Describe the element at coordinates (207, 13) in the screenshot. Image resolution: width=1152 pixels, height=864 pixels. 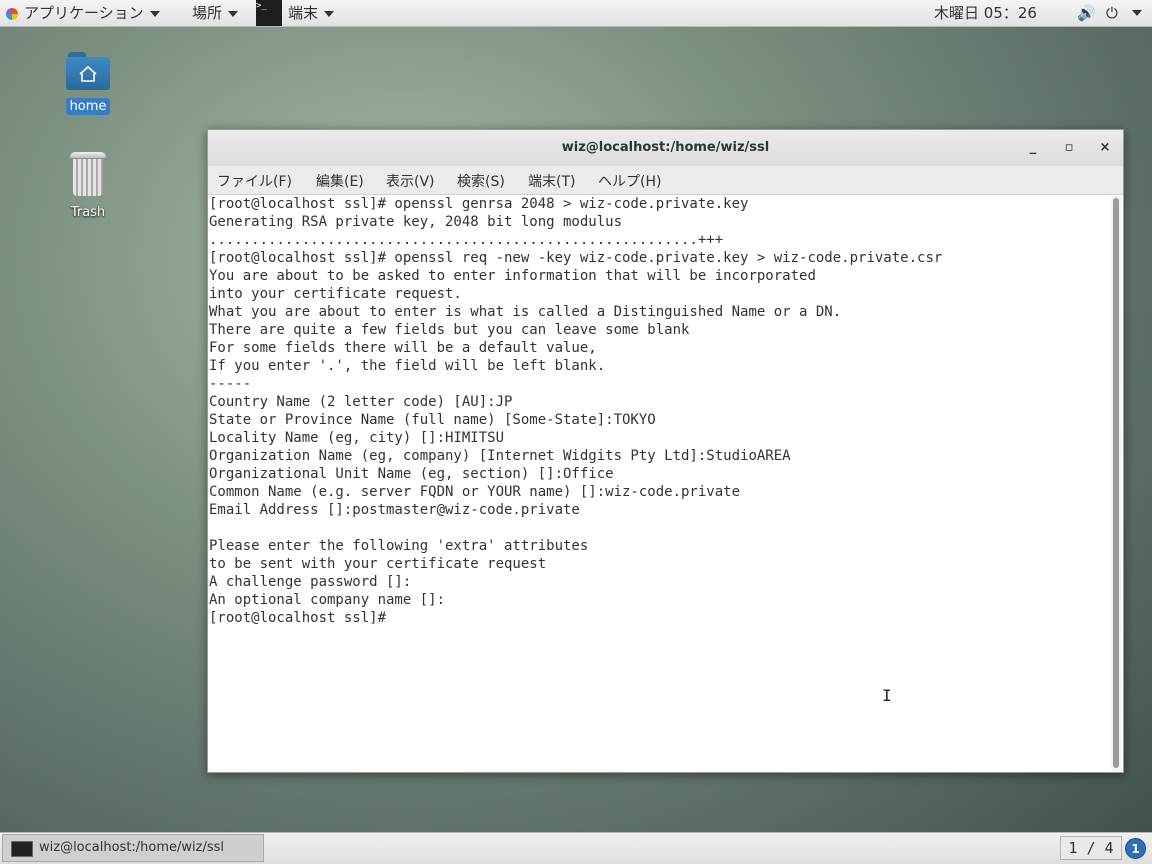
I see `places-label: 場所` at that location.